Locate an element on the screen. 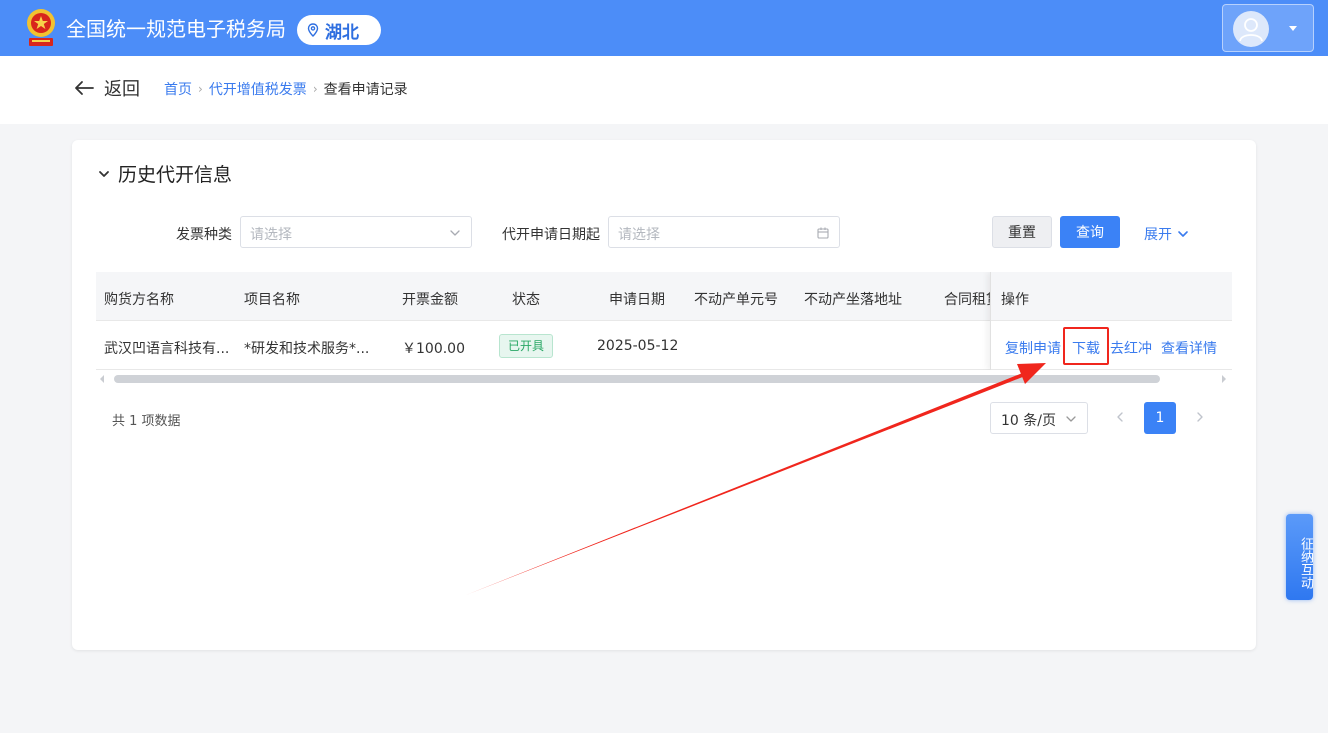  date-start-placeholder: 请选择 is located at coordinates (639, 235).